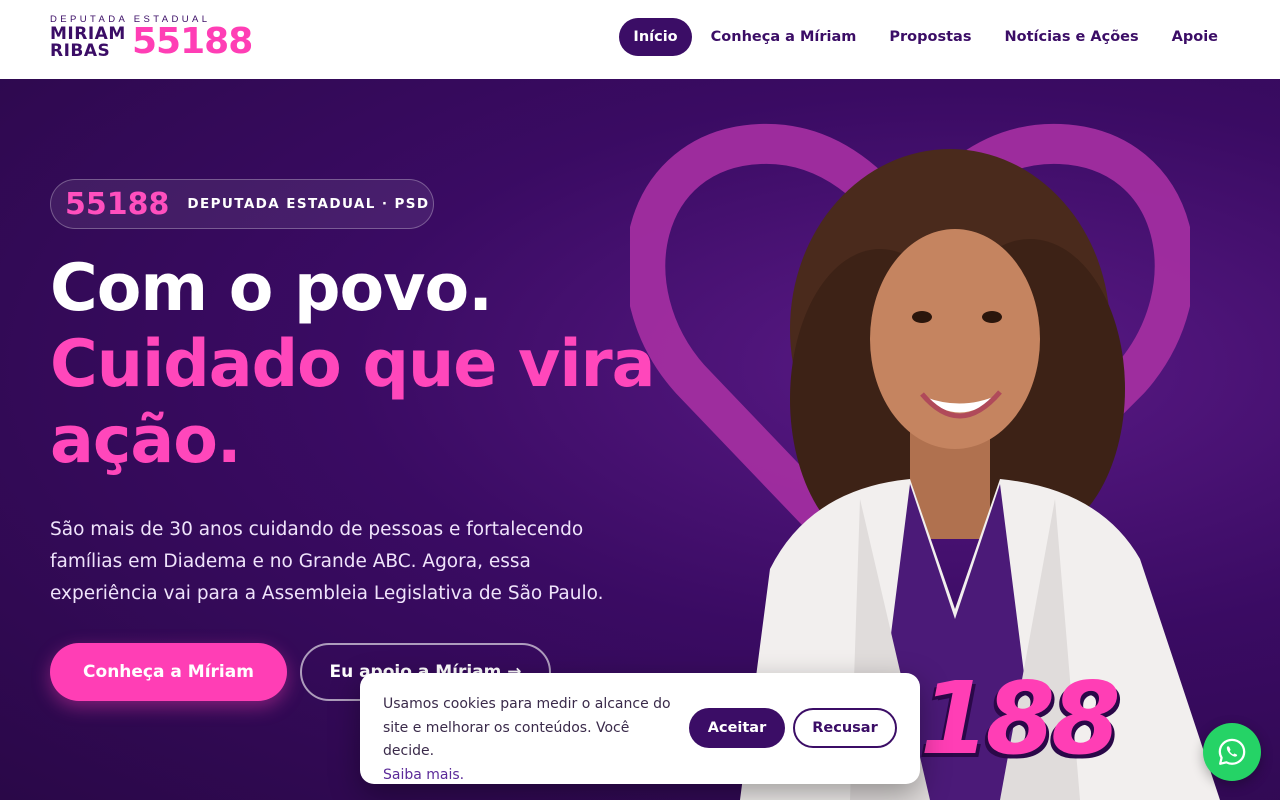  I want to click on candidate-badge: 55188 DEPUTADA ESTADUAL · PSD, so click(242, 204).